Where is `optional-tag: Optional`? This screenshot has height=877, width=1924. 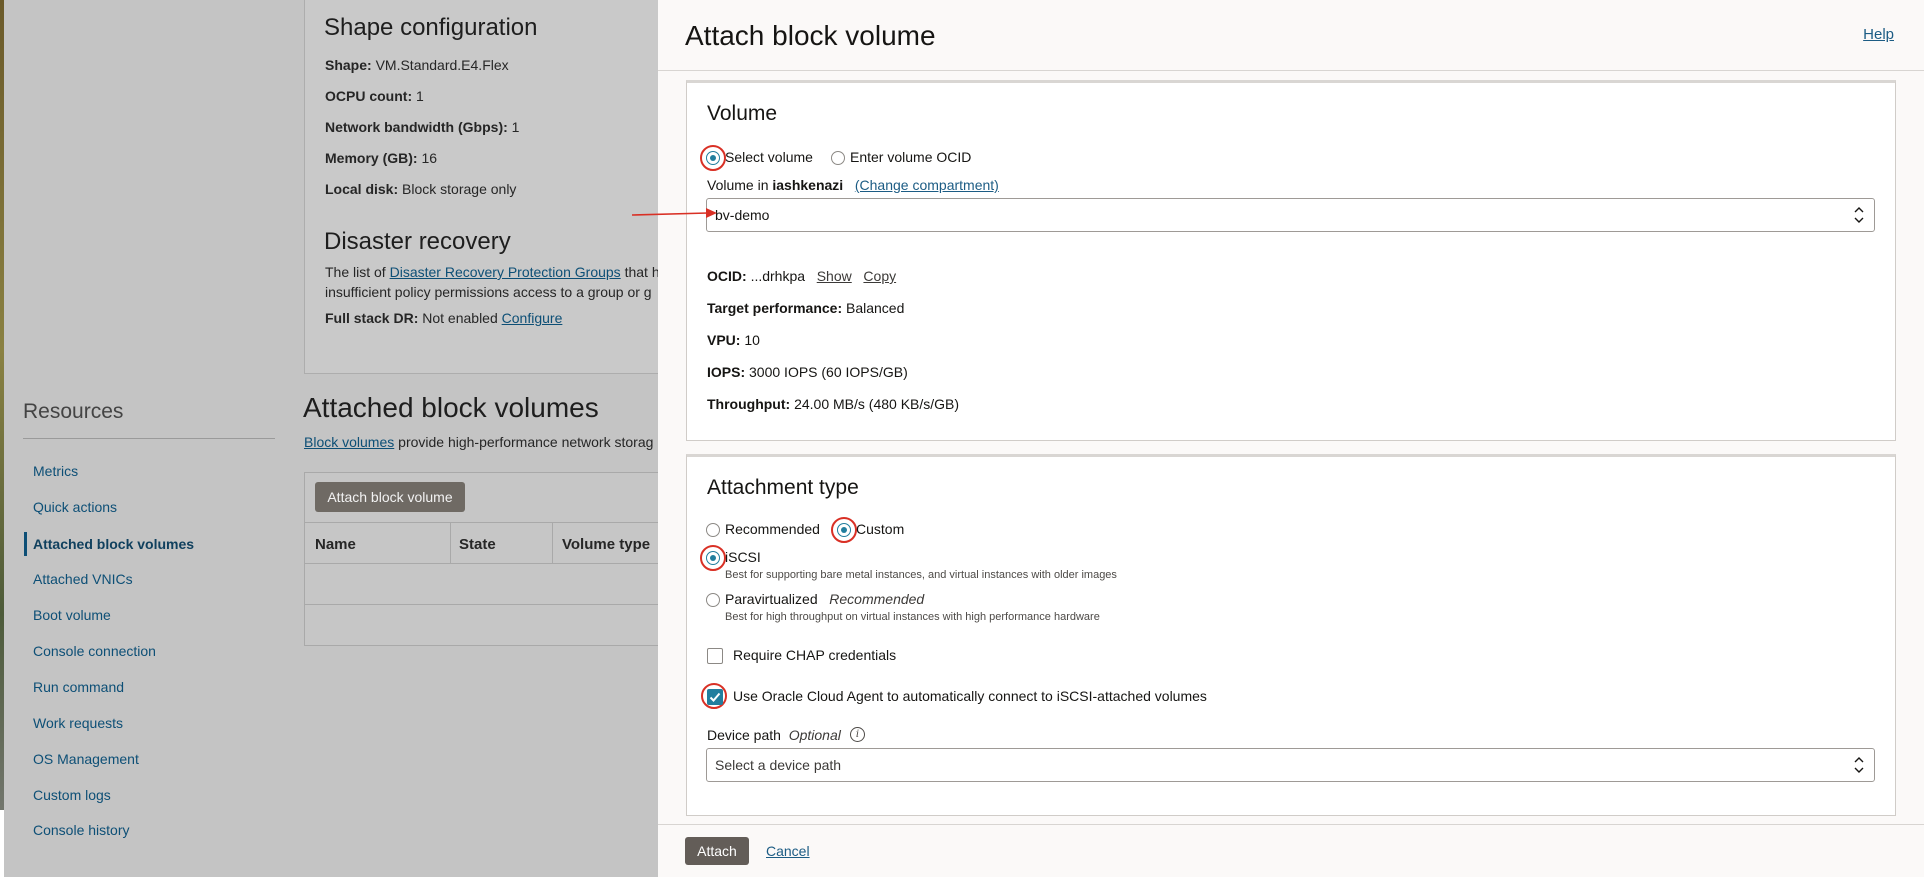 optional-tag: Optional is located at coordinates (814, 735).